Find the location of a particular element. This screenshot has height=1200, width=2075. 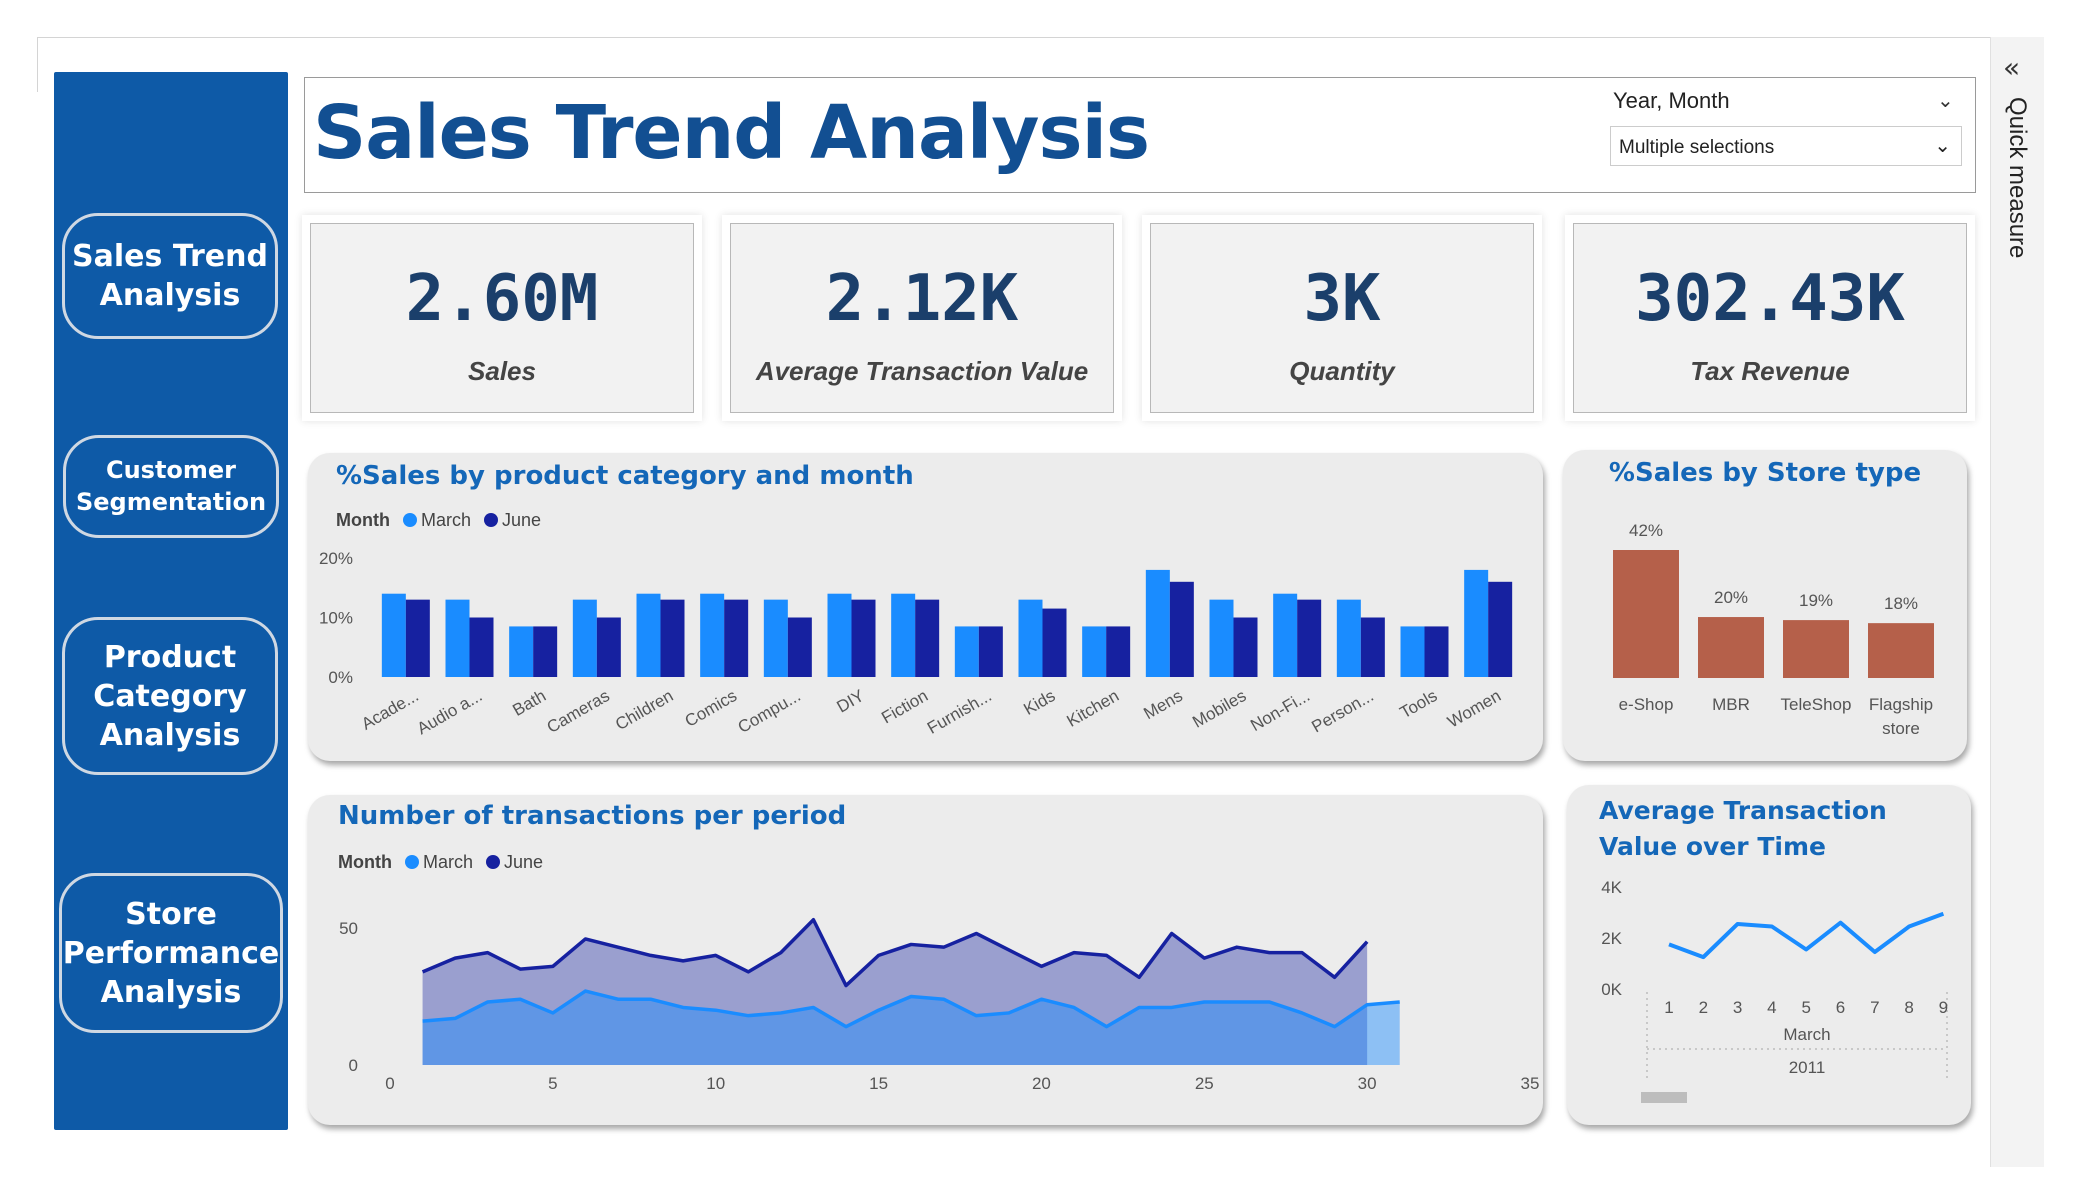

nav-label-line: Category is located at coordinates (170, 696).